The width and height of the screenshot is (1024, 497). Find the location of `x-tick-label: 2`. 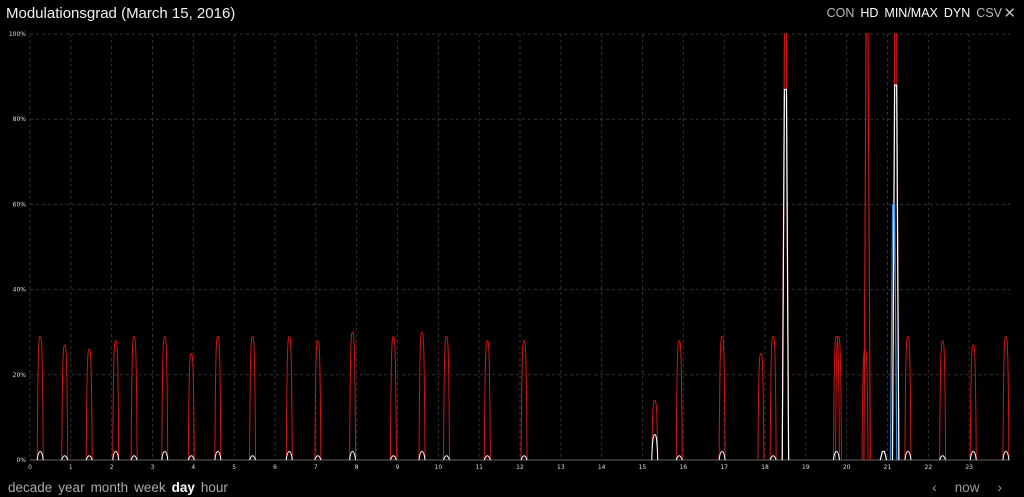

x-tick-label: 2 is located at coordinates (112, 467).